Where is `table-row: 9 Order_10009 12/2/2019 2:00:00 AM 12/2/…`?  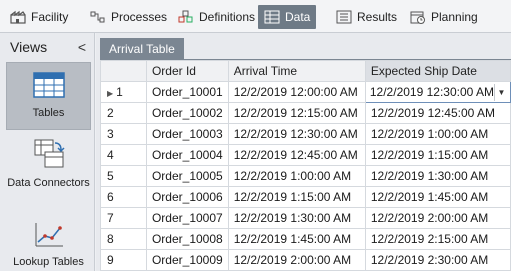 table-row: 9 Order_10009 12/2/2019 2:00:00 AM 12/2/… is located at coordinates (305, 260).